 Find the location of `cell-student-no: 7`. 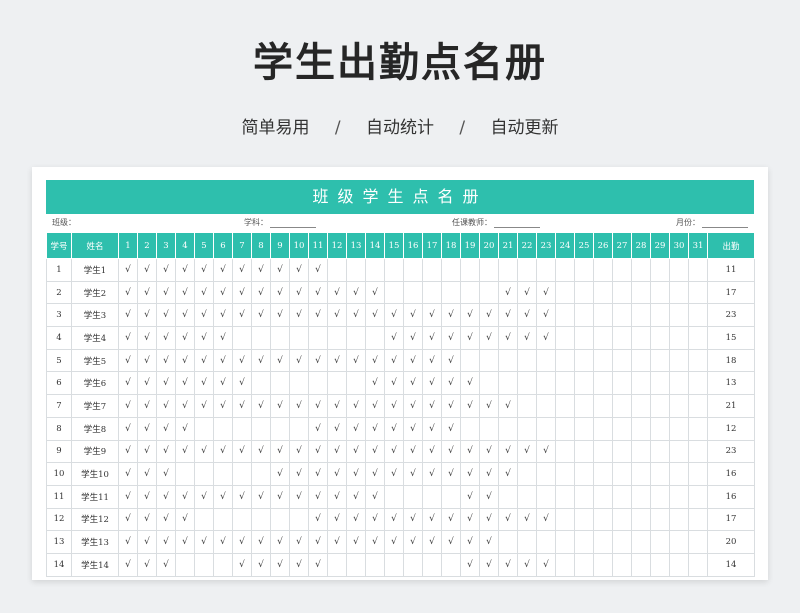

cell-student-no: 7 is located at coordinates (59, 406).